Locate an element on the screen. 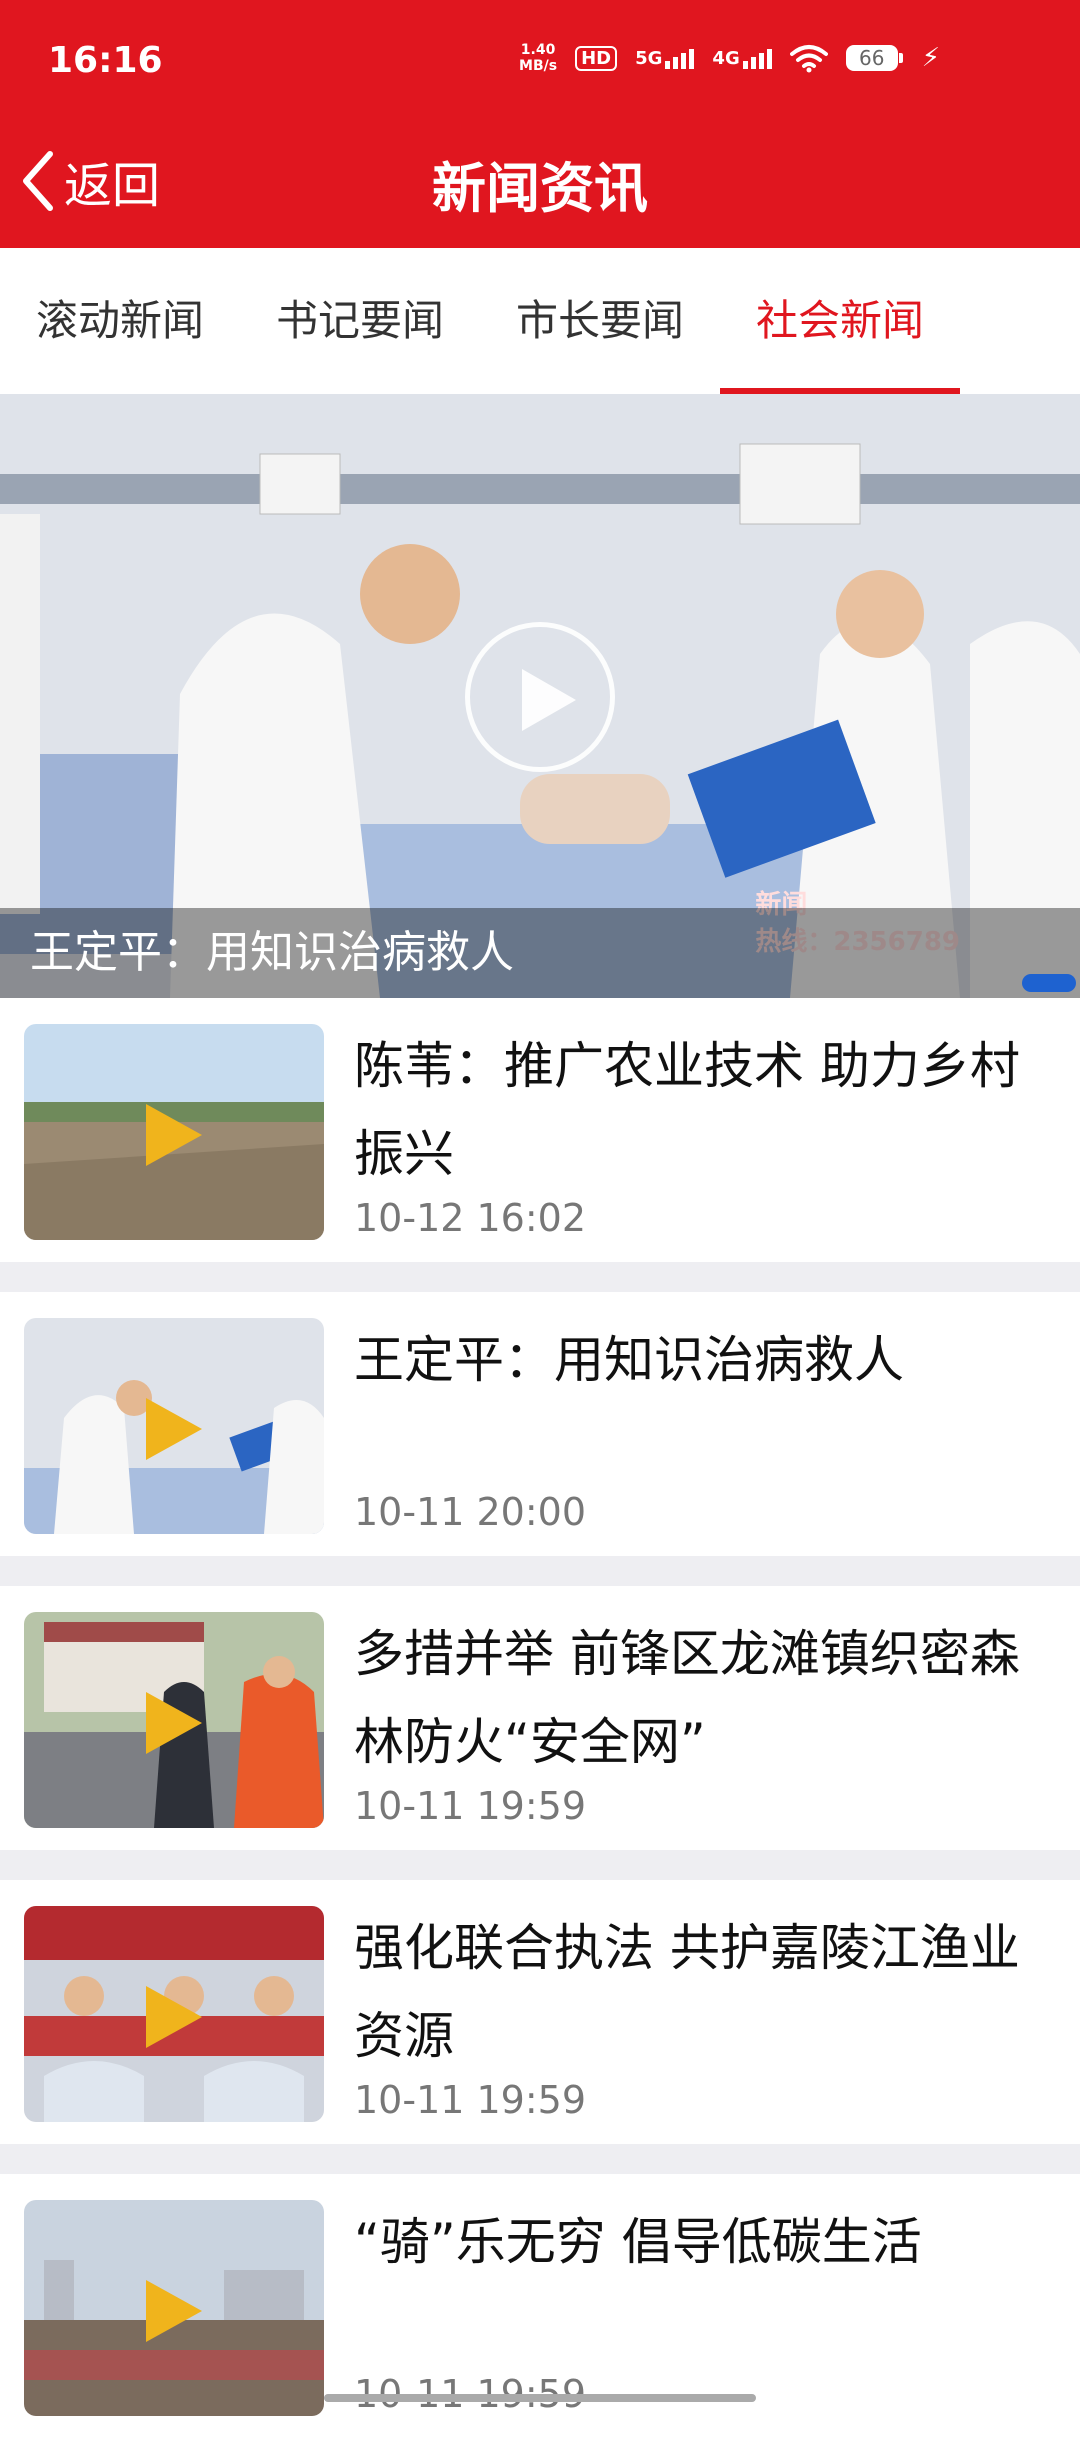 This screenshot has width=1080, height=2438. news-item: 陈苇：推广农业技术 助力乡村振兴 10-12 16:02 is located at coordinates (540, 1130).